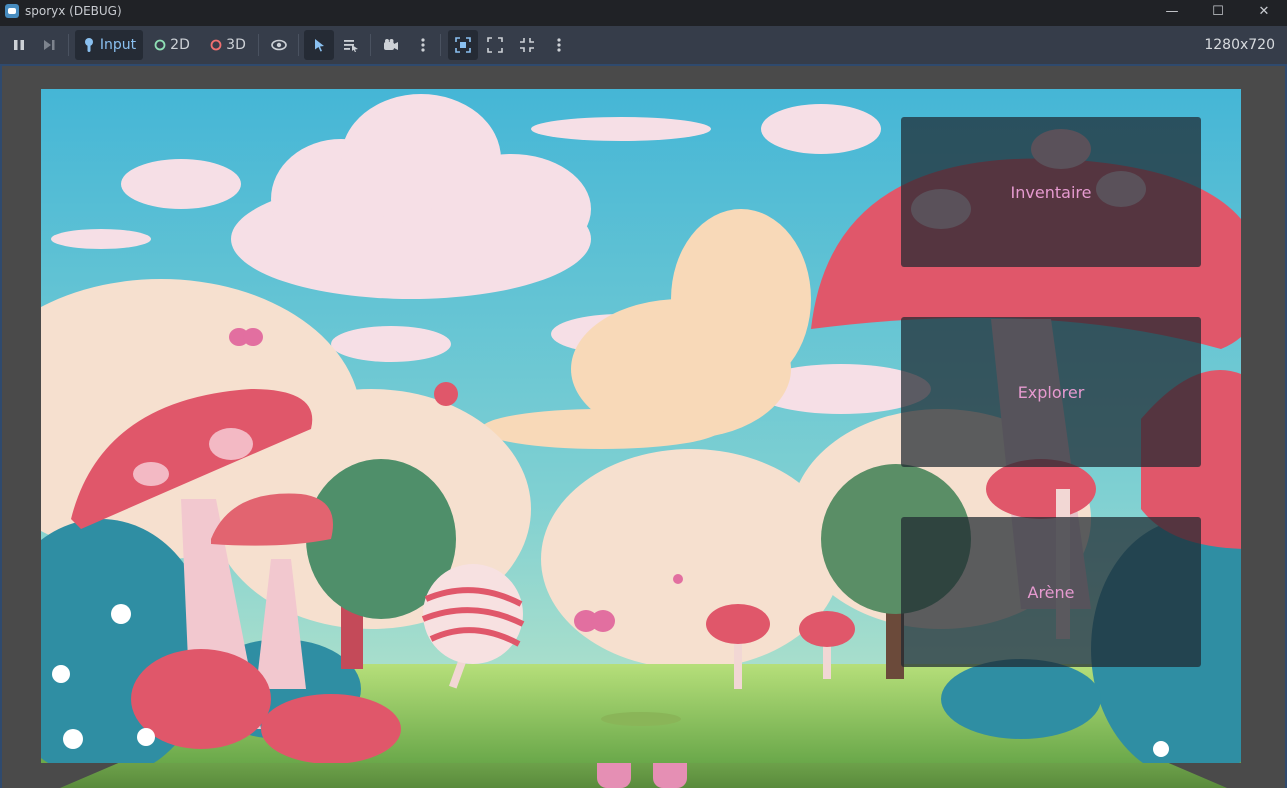 This screenshot has width=1287, height=788. I want to click on list-select-button, so click(351, 45).